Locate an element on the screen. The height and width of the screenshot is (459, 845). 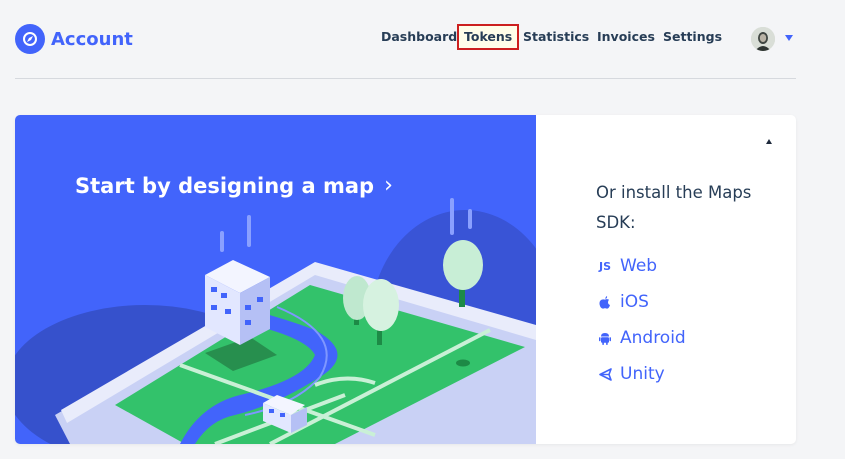
sdk-link-unity: Unity is located at coordinates (641, 374).